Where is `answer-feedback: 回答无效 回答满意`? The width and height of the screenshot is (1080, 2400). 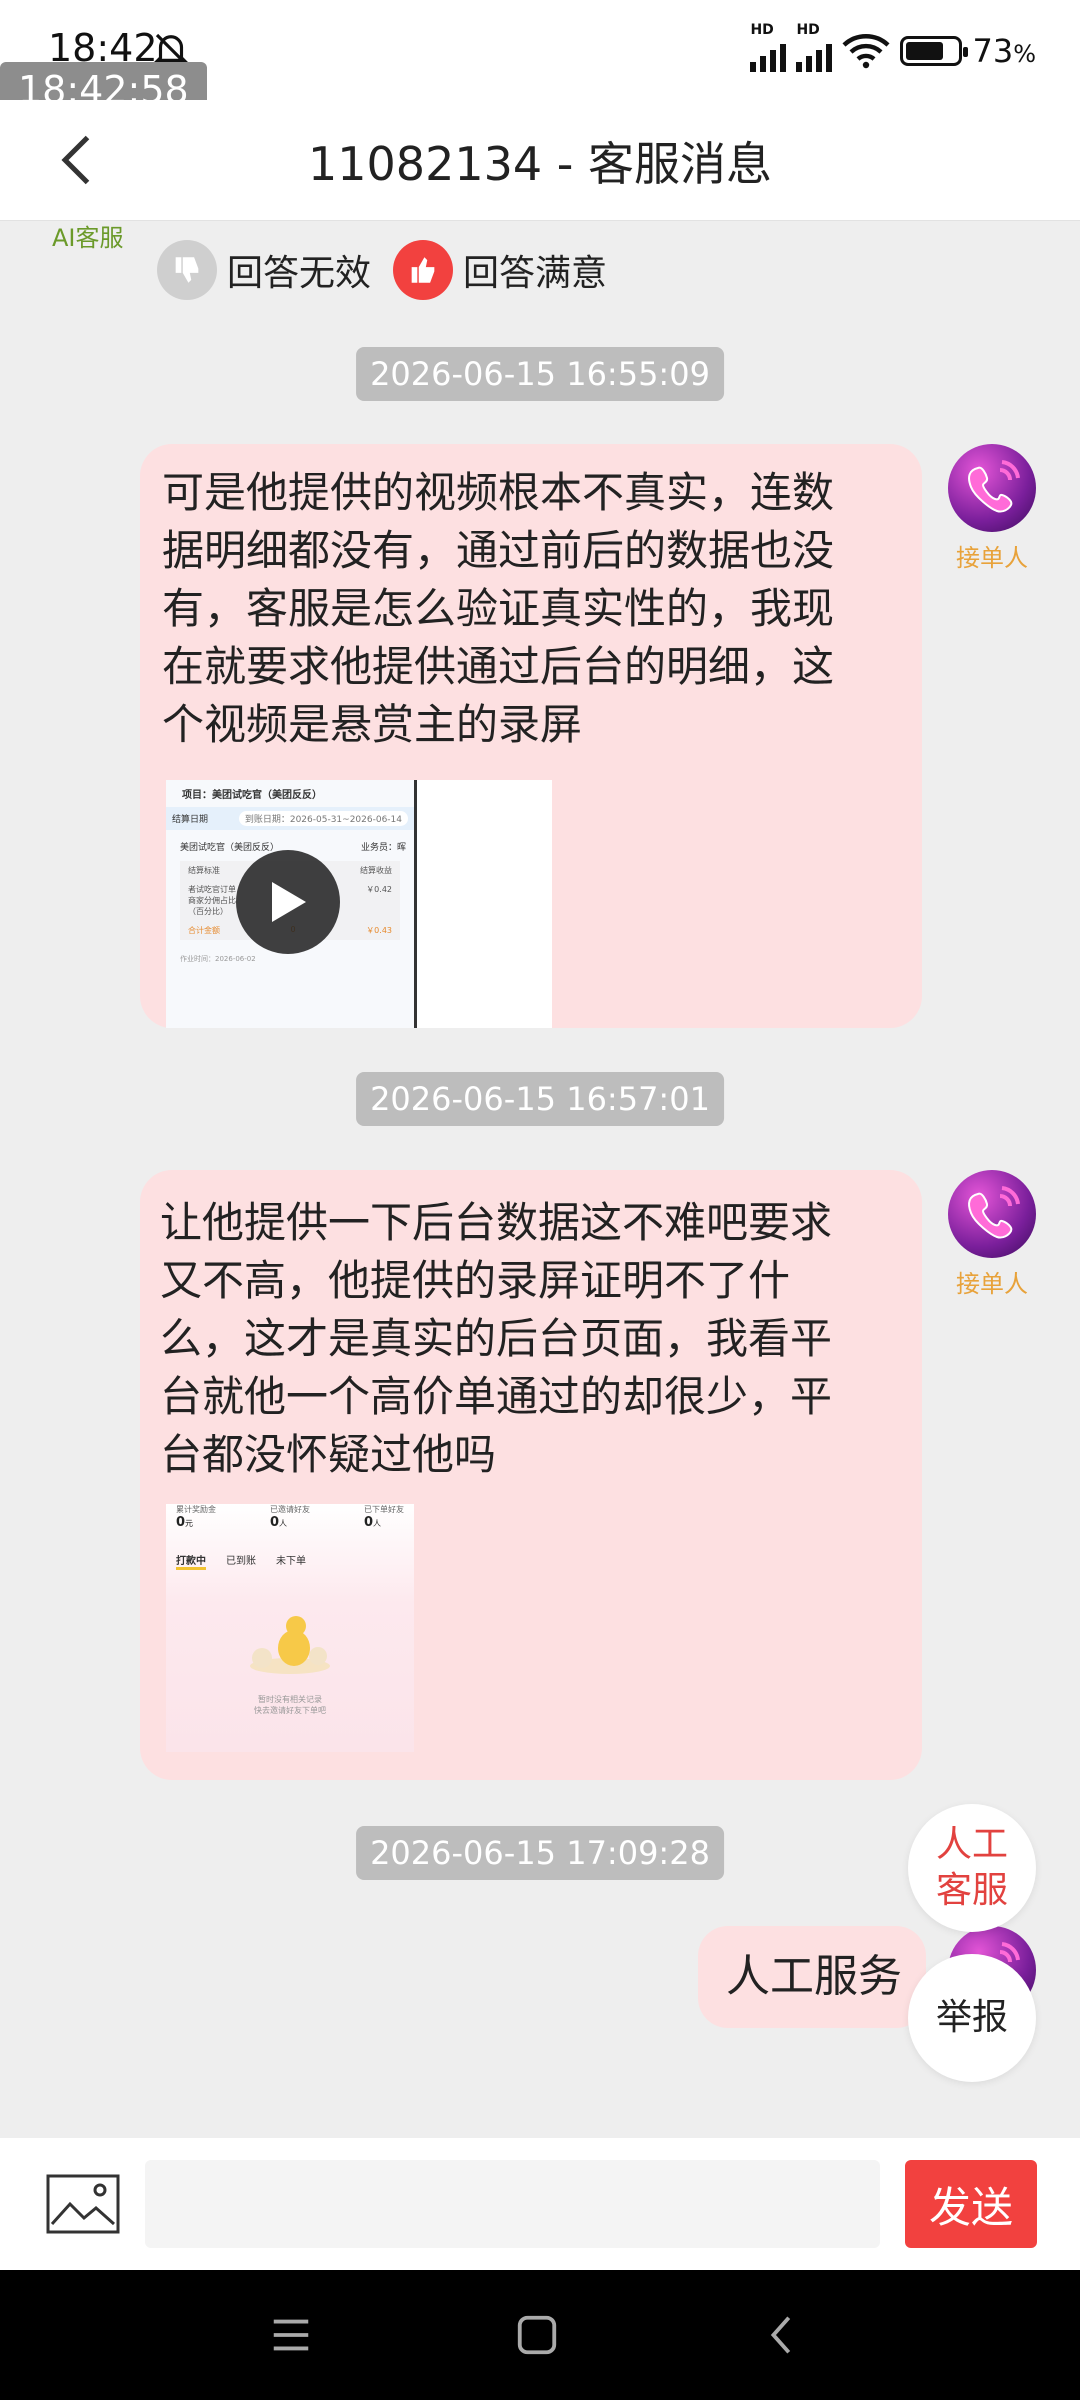 answer-feedback: 回答无效 回答满意 is located at coordinates (393, 270).